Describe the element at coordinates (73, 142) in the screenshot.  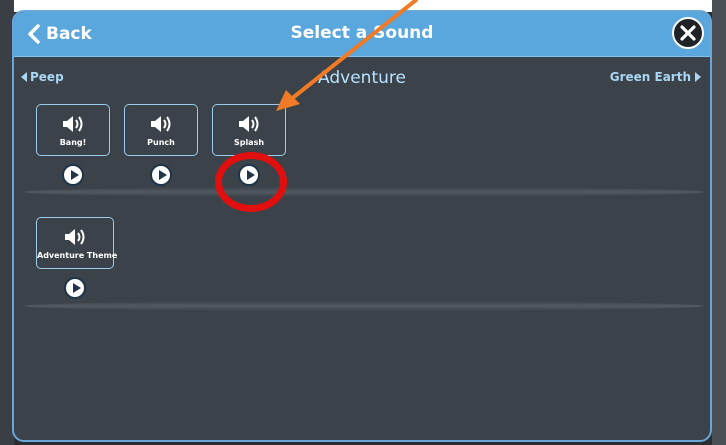
I see `sound-label: Bang!` at that location.